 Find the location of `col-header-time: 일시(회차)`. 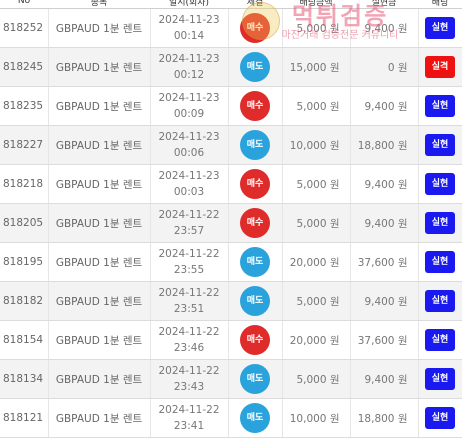

col-header-time: 일시(회차) is located at coordinates (189, 4).